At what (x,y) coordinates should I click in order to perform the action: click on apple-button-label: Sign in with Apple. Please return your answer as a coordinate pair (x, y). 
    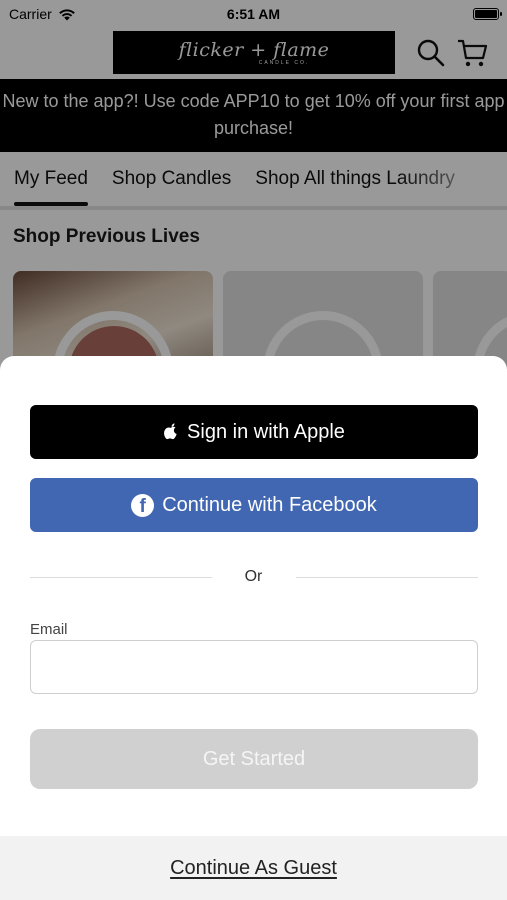
    Looking at the image, I should click on (266, 431).